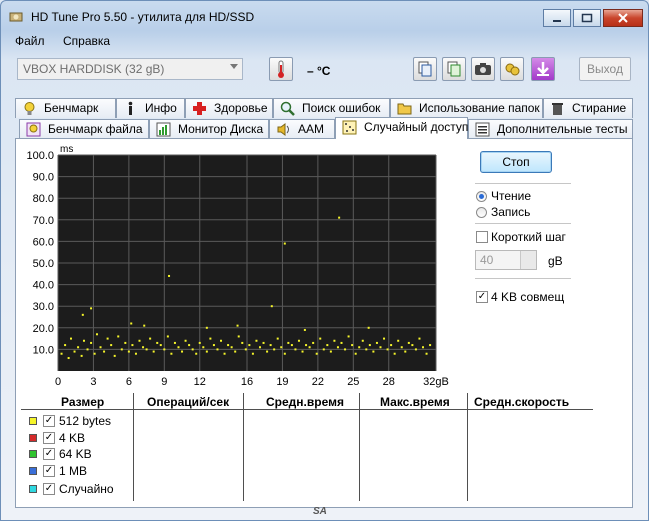  What do you see at coordinates (66, 149) in the screenshot?
I see `y-axis-label: ms` at bounding box center [66, 149].